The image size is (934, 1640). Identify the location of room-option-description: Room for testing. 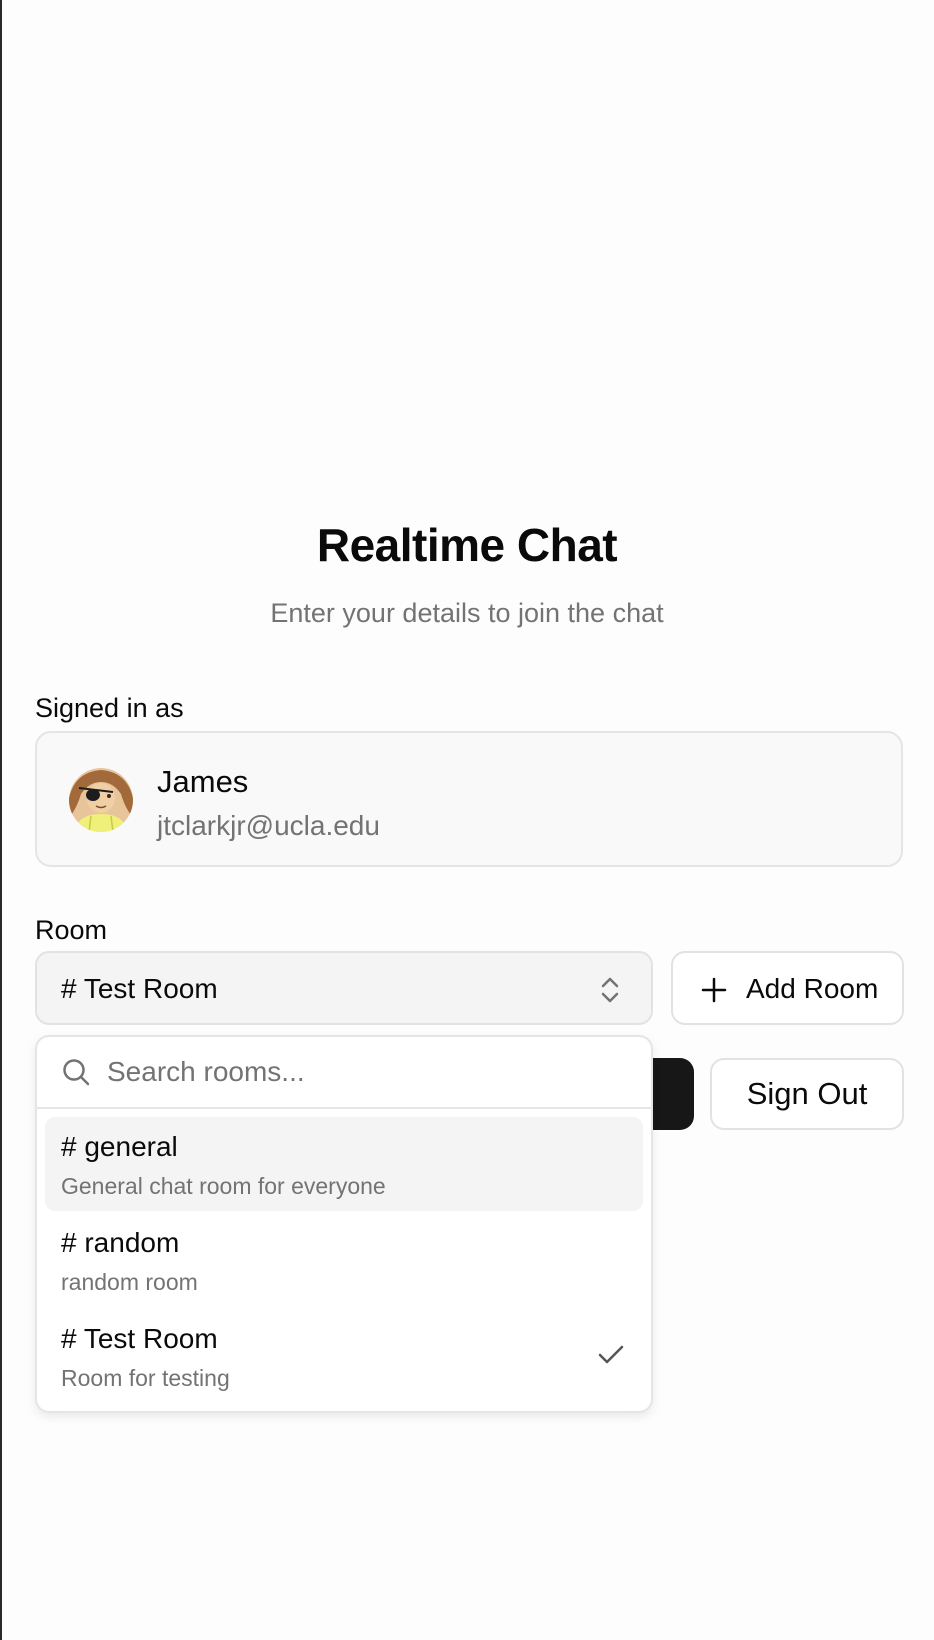
(145, 1378).